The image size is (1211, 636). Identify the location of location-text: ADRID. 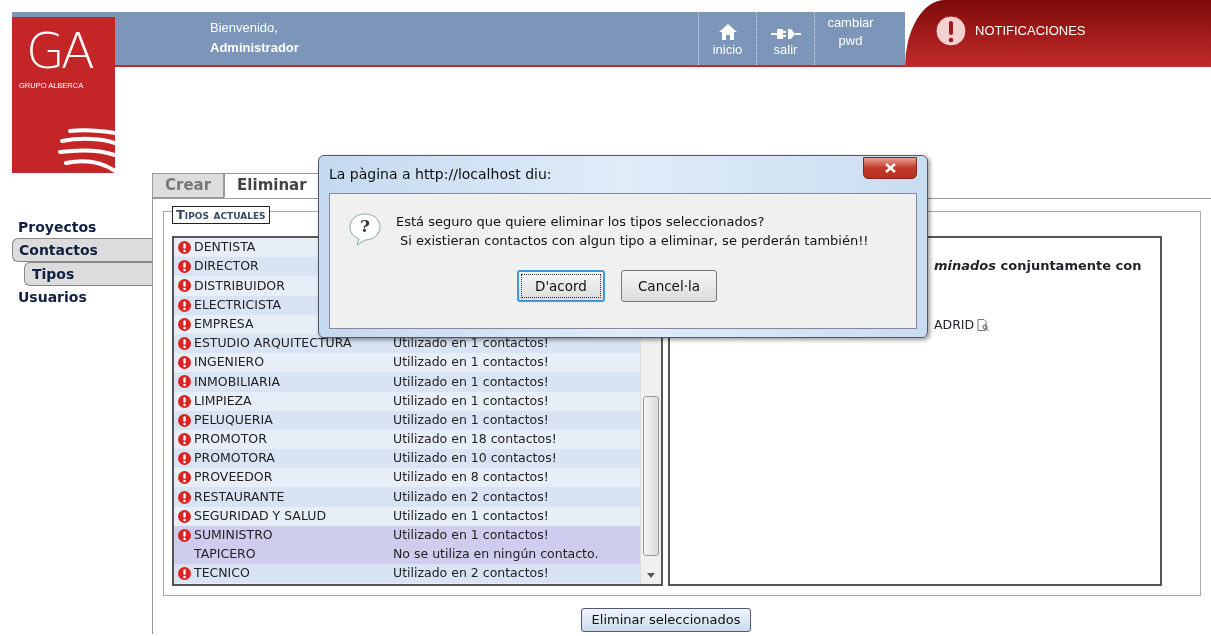
(954, 324).